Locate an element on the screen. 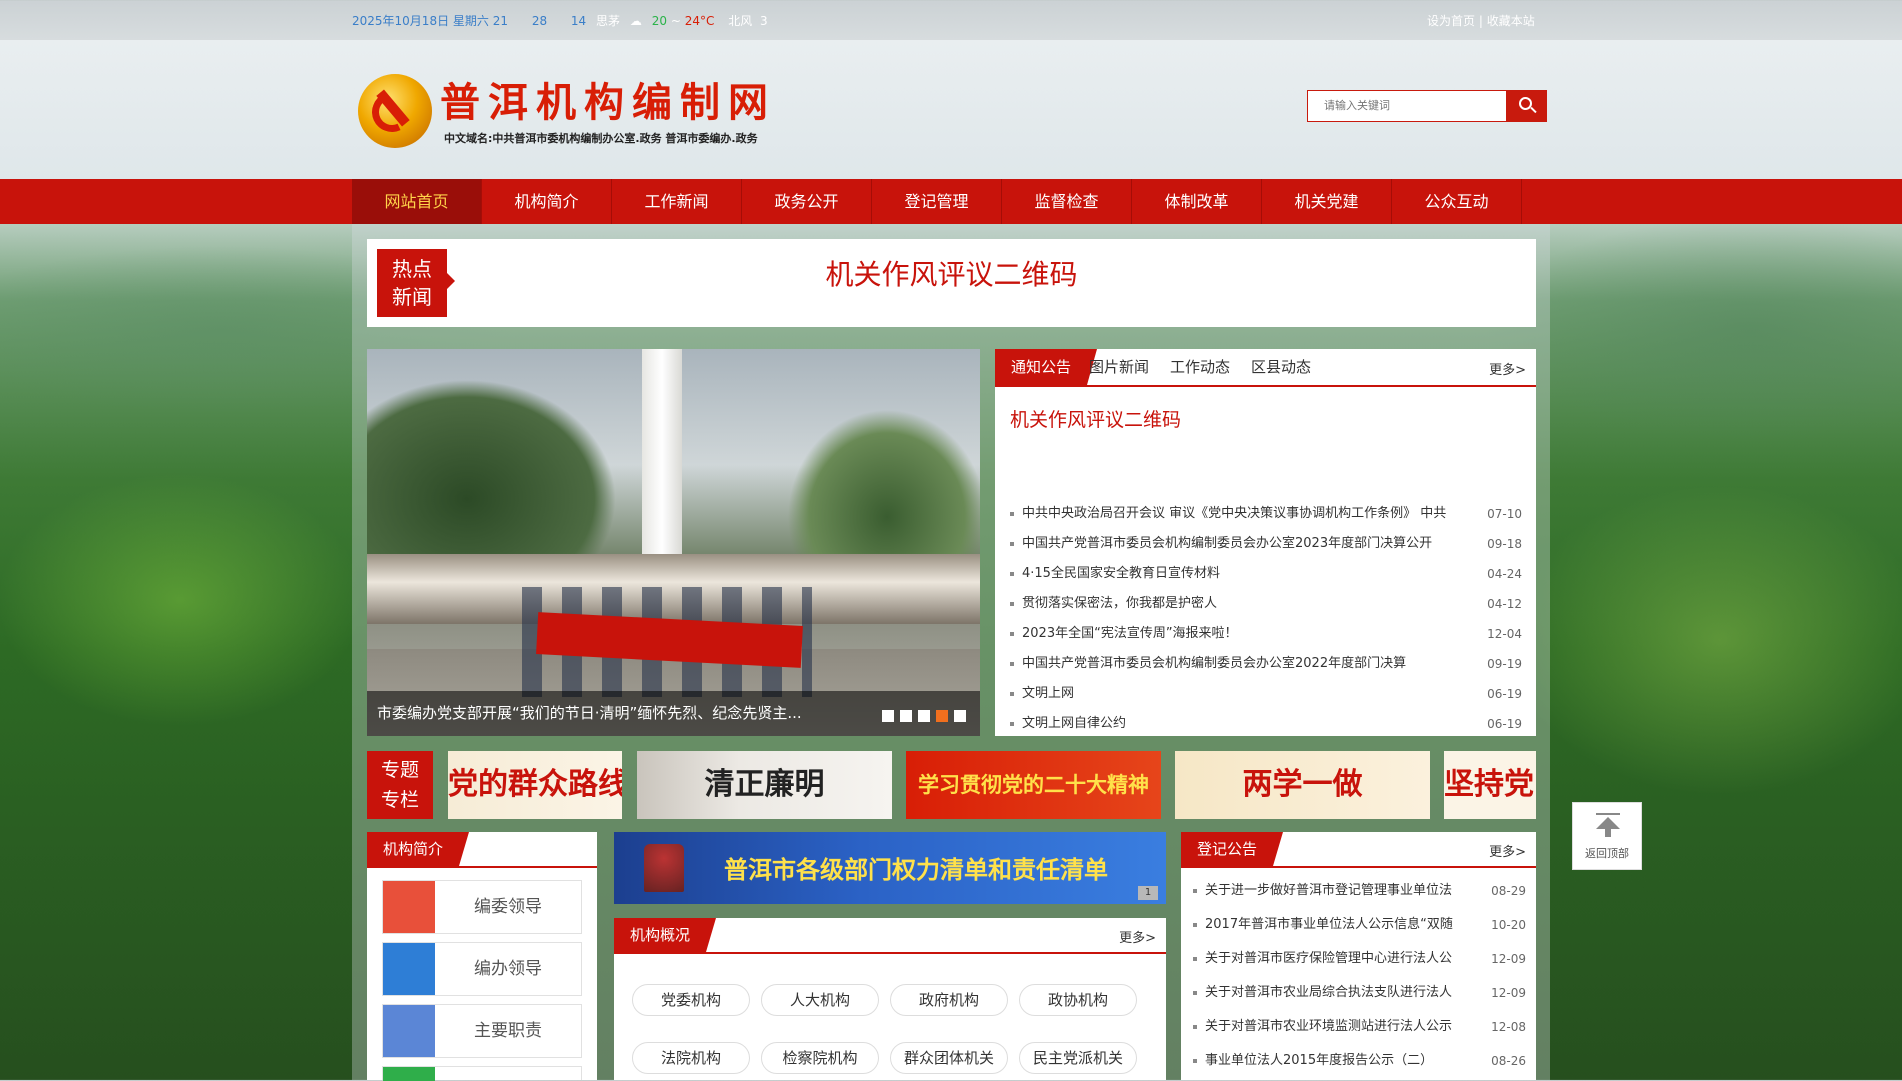  org-pill-party: 党委机构 is located at coordinates (691, 1000).